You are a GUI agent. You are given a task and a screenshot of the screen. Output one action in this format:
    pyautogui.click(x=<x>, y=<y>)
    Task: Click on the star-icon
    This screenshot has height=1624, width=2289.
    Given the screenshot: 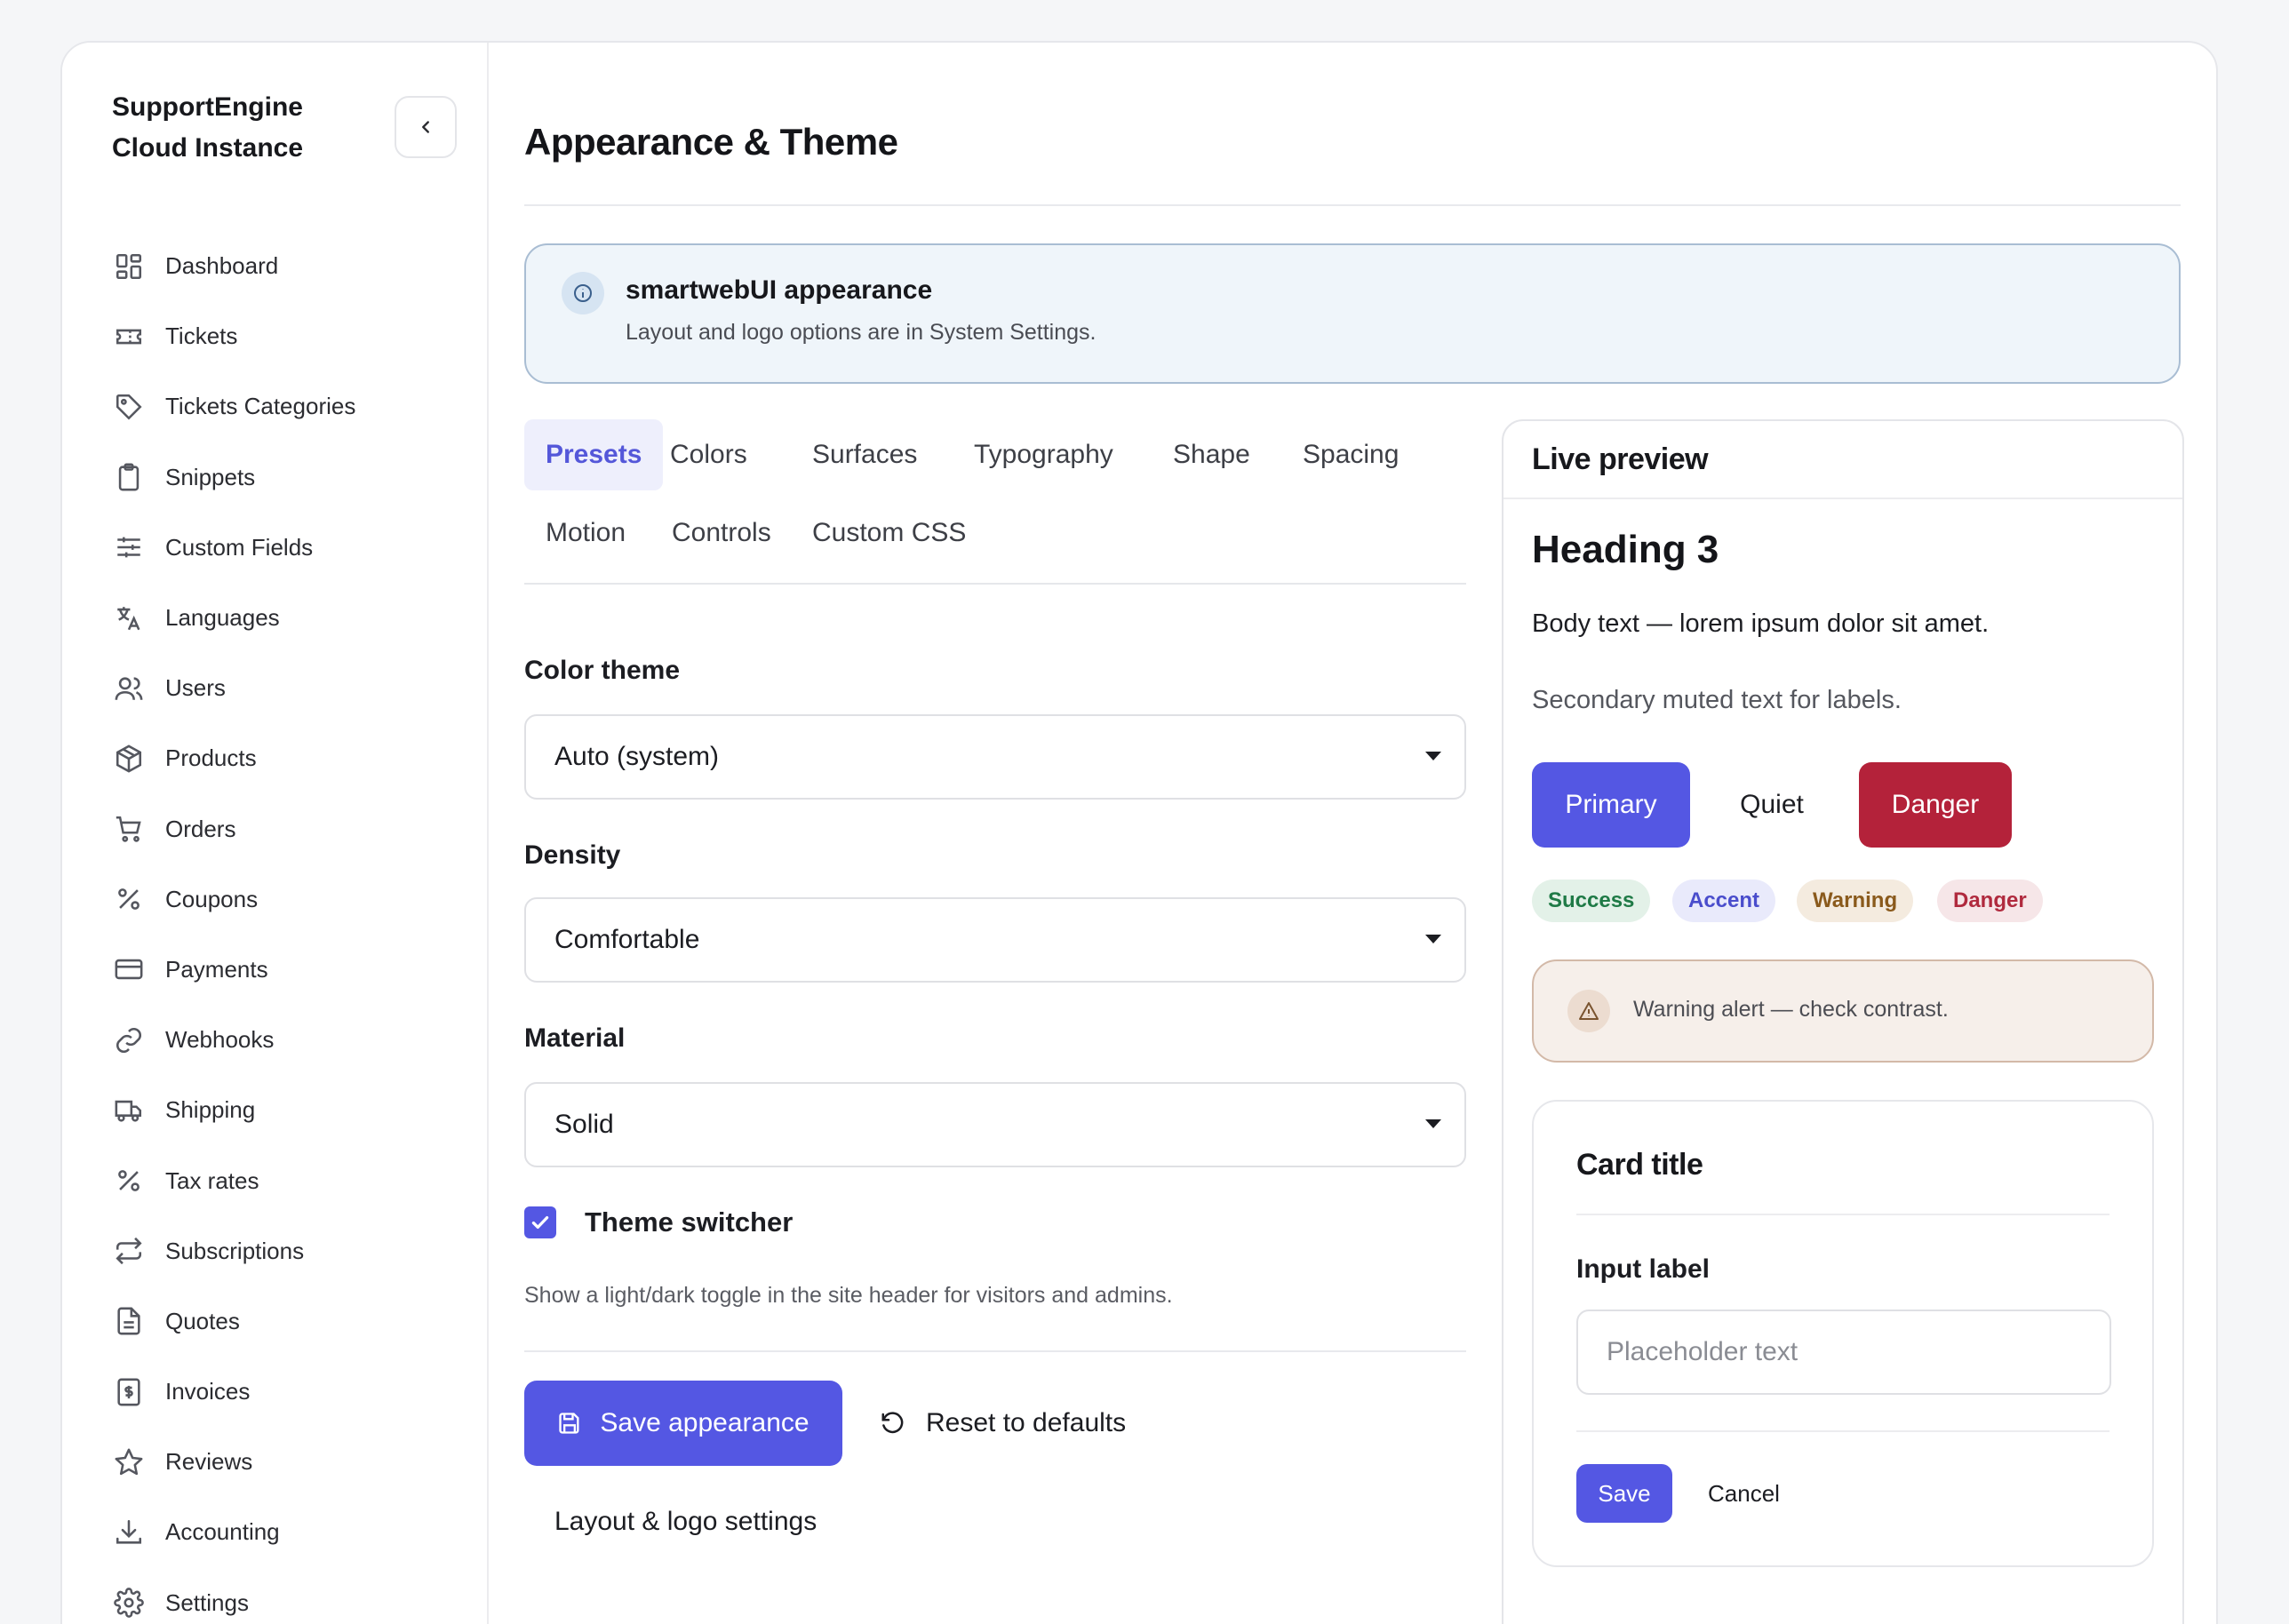 What is the action you would take?
    pyautogui.click(x=129, y=1462)
    